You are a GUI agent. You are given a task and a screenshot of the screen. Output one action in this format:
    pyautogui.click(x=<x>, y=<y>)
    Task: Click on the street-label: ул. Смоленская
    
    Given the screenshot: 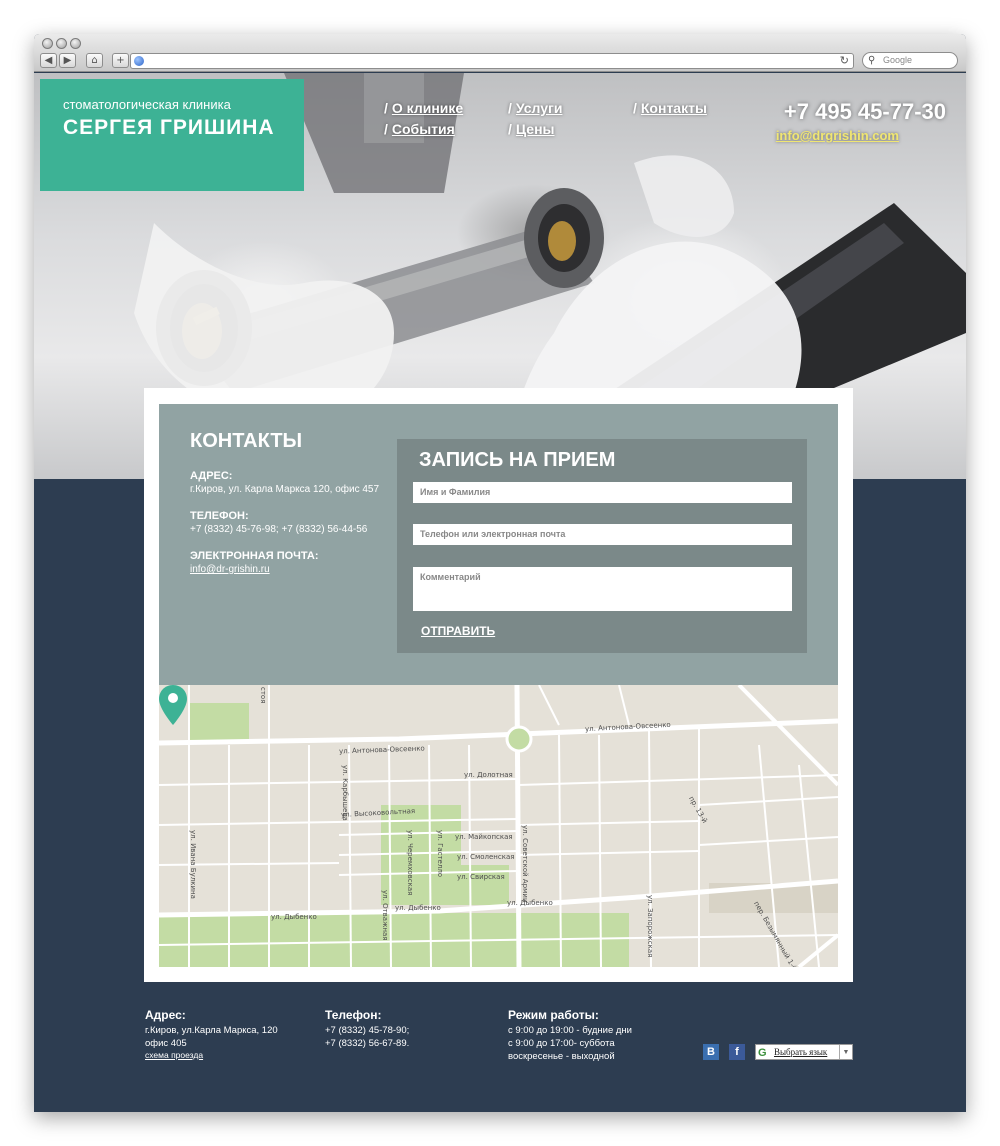 What is the action you would take?
    pyautogui.click(x=486, y=857)
    